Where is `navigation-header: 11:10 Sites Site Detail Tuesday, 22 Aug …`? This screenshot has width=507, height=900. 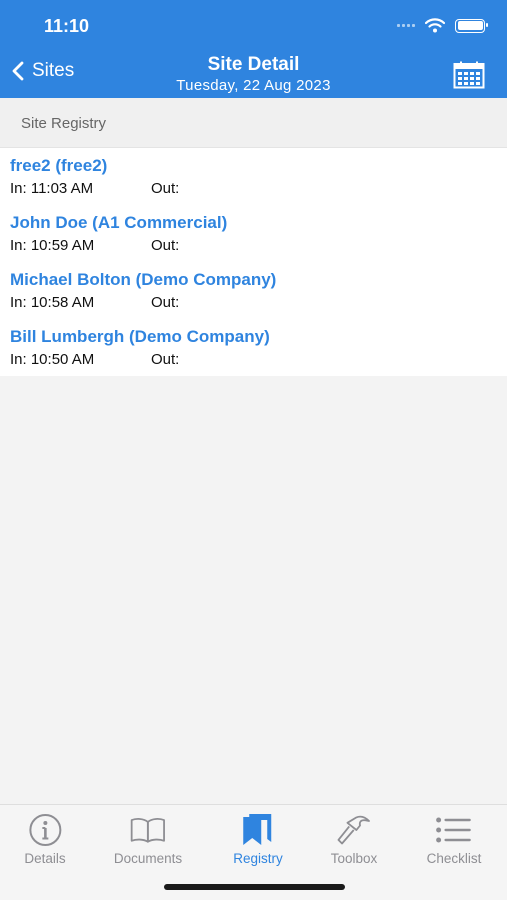 navigation-header: 11:10 Sites Site Detail Tuesday, 22 Aug … is located at coordinates (253, 49).